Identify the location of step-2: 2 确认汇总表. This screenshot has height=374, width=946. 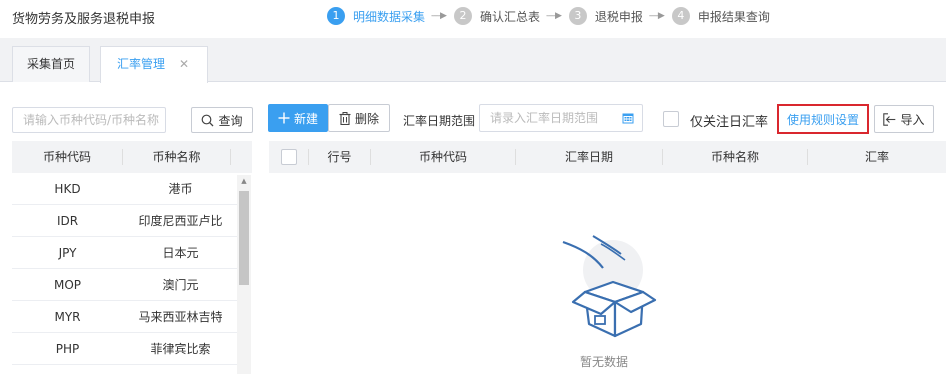
(496, 16).